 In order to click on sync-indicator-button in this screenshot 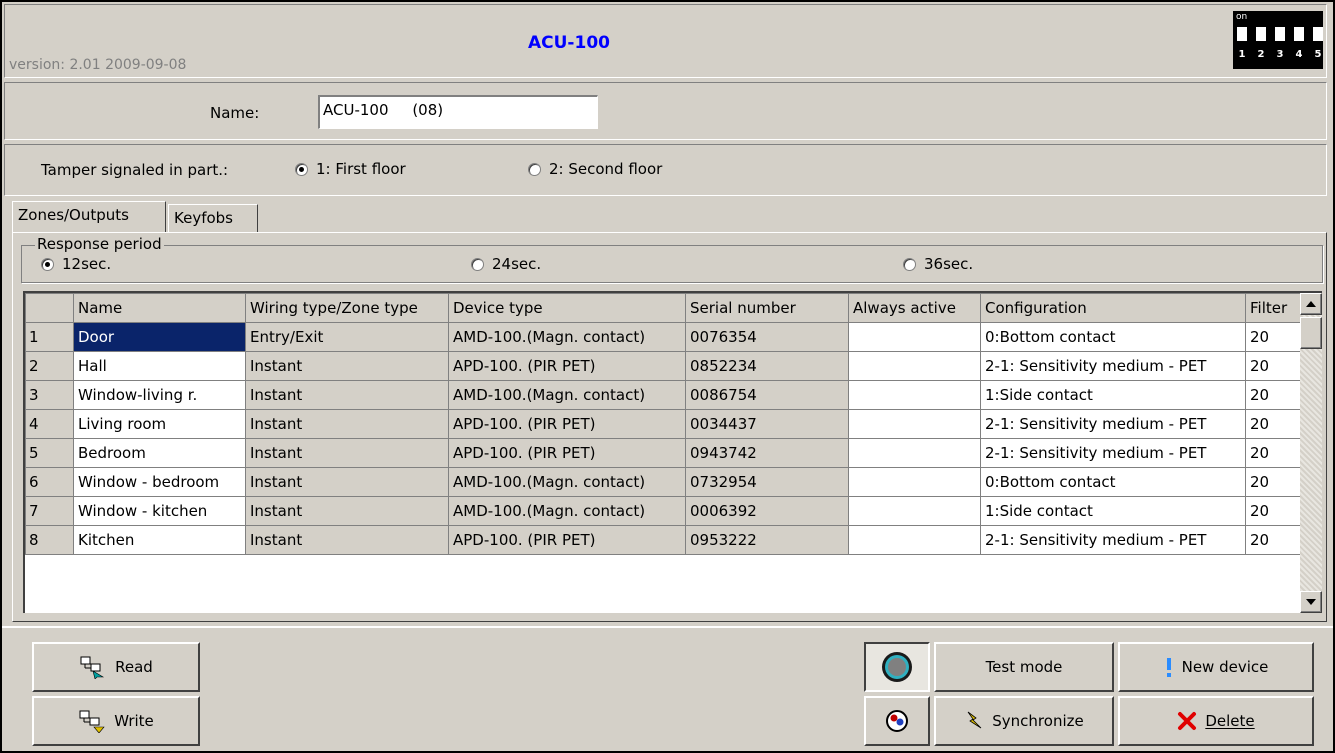, I will do `click(897, 721)`.